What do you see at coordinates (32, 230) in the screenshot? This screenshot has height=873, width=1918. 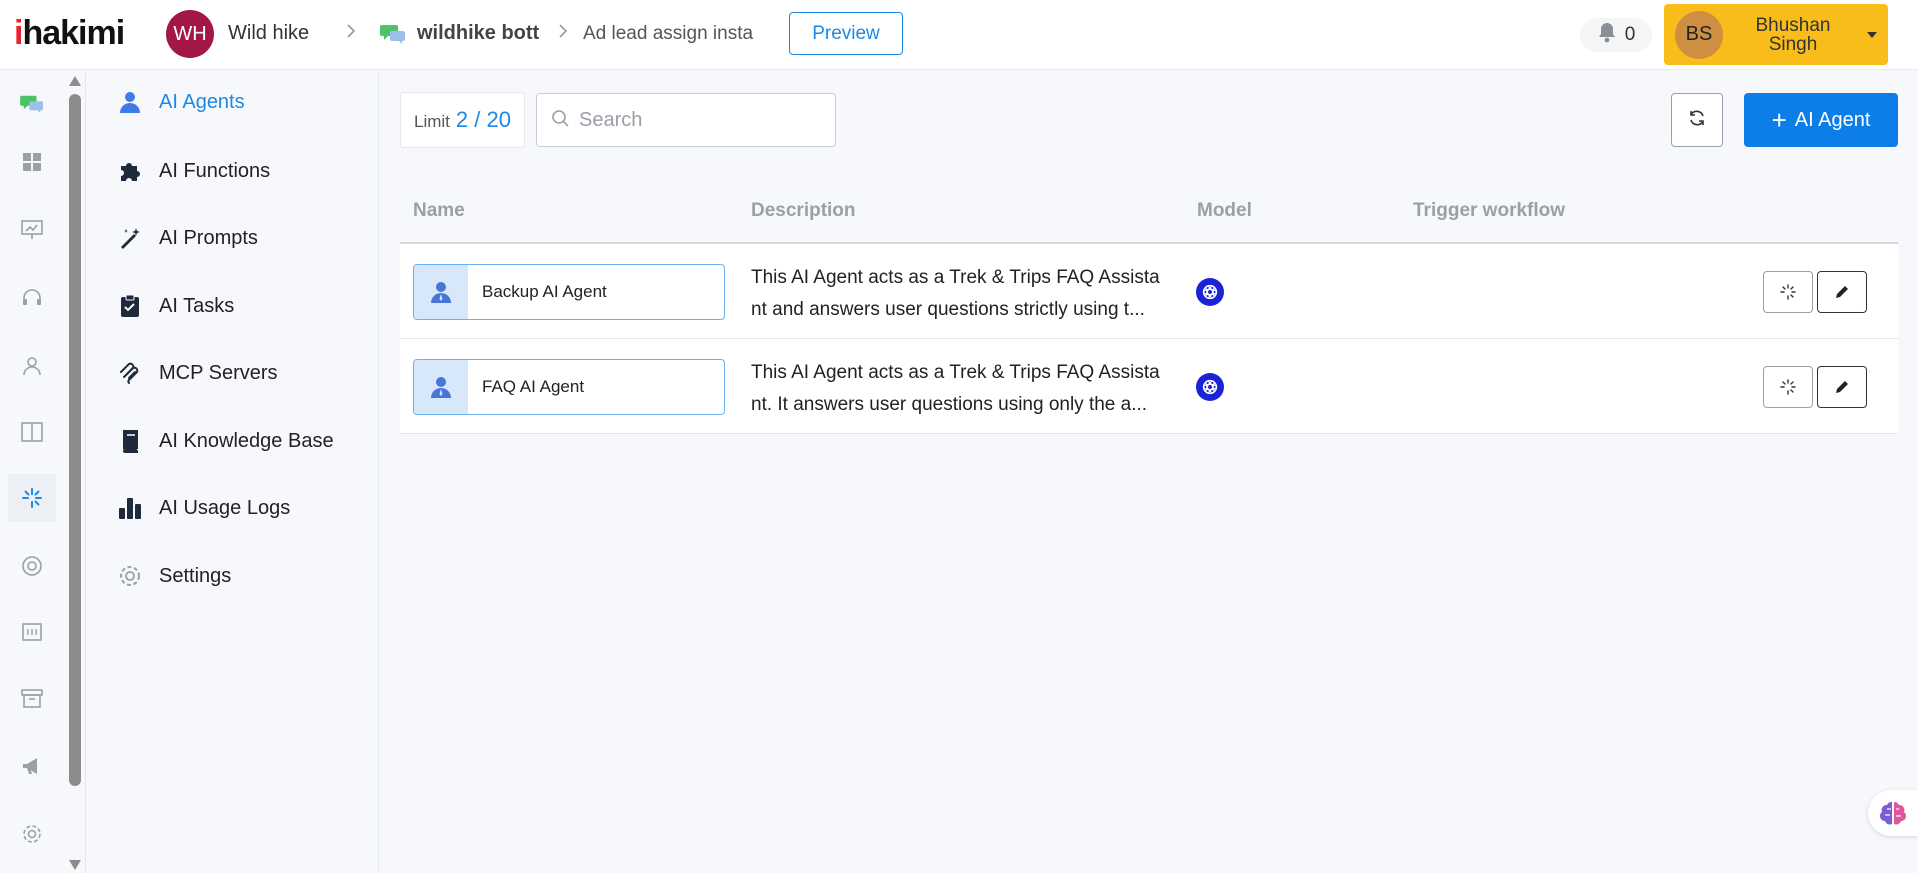 I see `presentation-icon` at bounding box center [32, 230].